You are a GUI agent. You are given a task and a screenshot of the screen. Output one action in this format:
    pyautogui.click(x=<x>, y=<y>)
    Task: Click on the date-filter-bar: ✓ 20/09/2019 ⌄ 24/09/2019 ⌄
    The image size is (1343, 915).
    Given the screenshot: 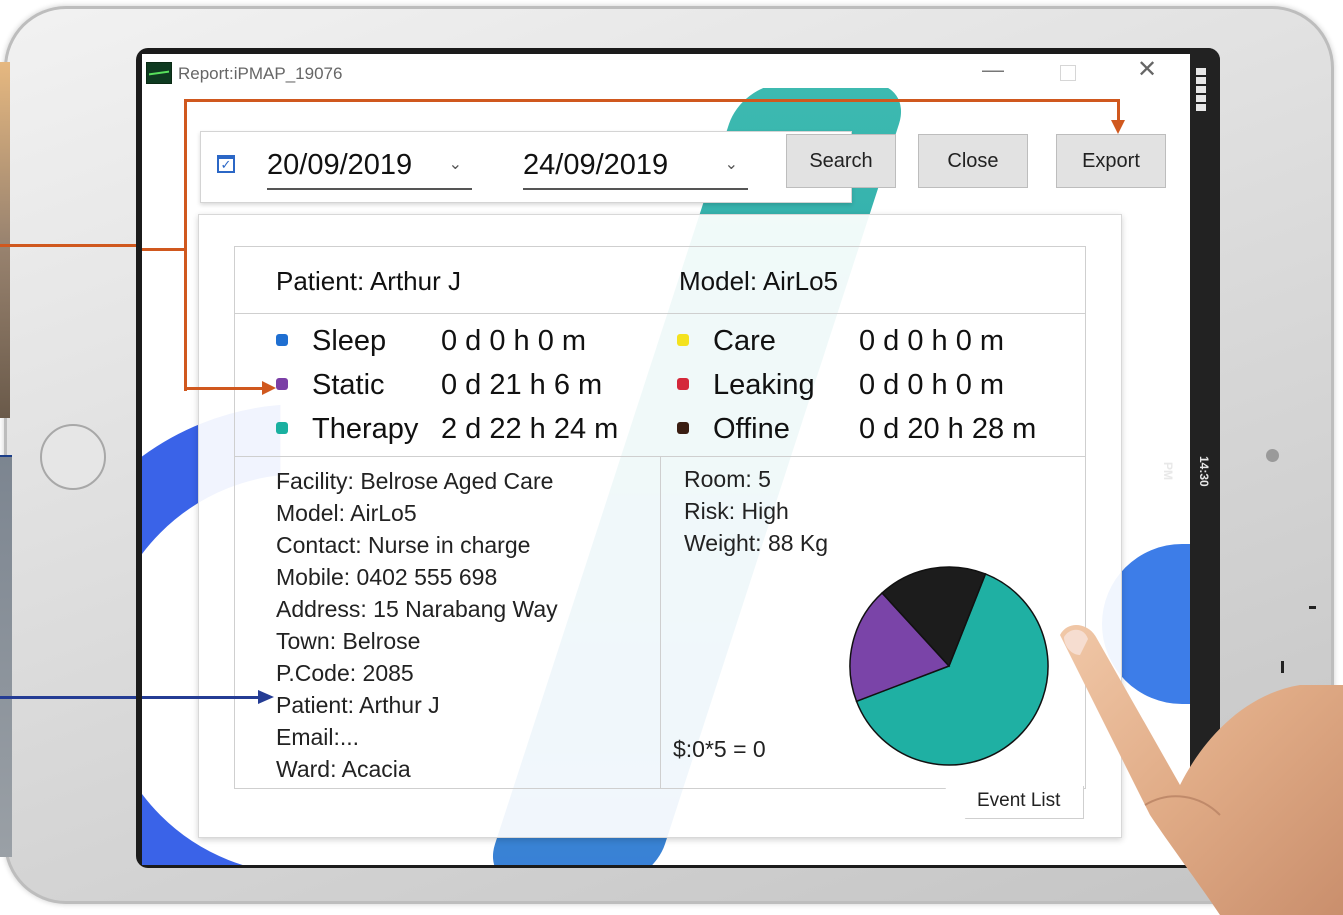 What is the action you would take?
    pyautogui.click(x=526, y=167)
    